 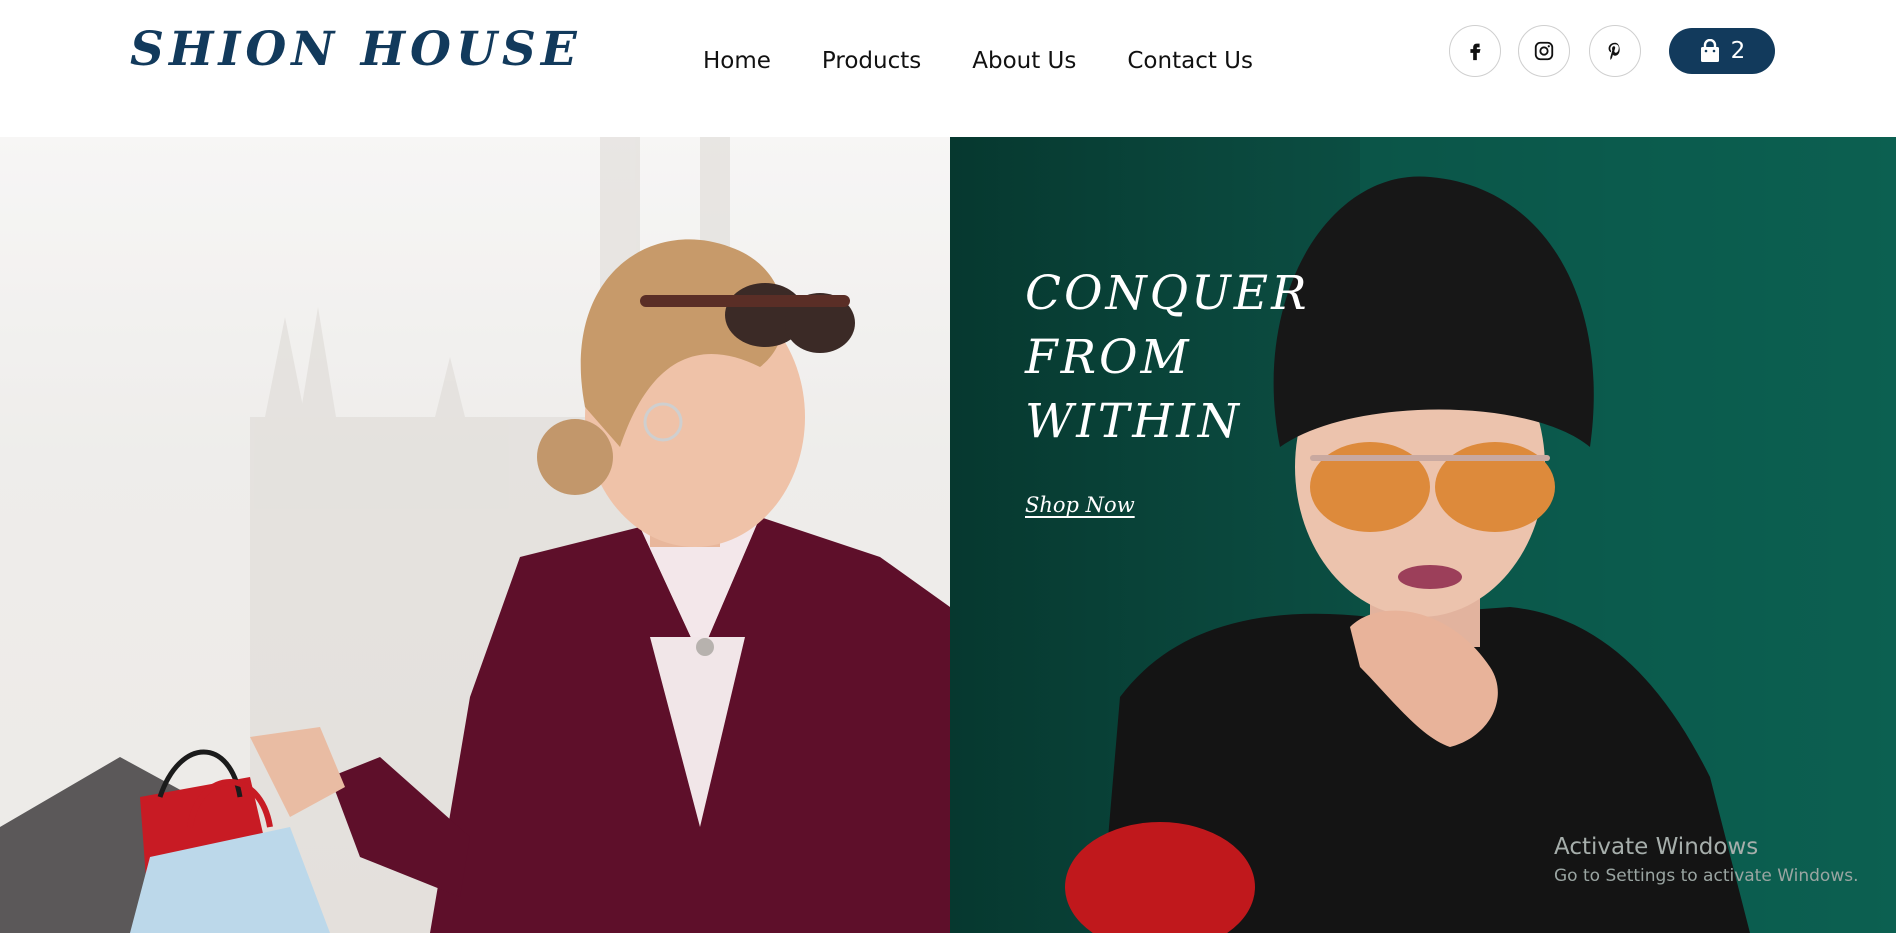 What do you see at coordinates (1108, 357) in the screenshot?
I see `headline-line-2: FROM` at bounding box center [1108, 357].